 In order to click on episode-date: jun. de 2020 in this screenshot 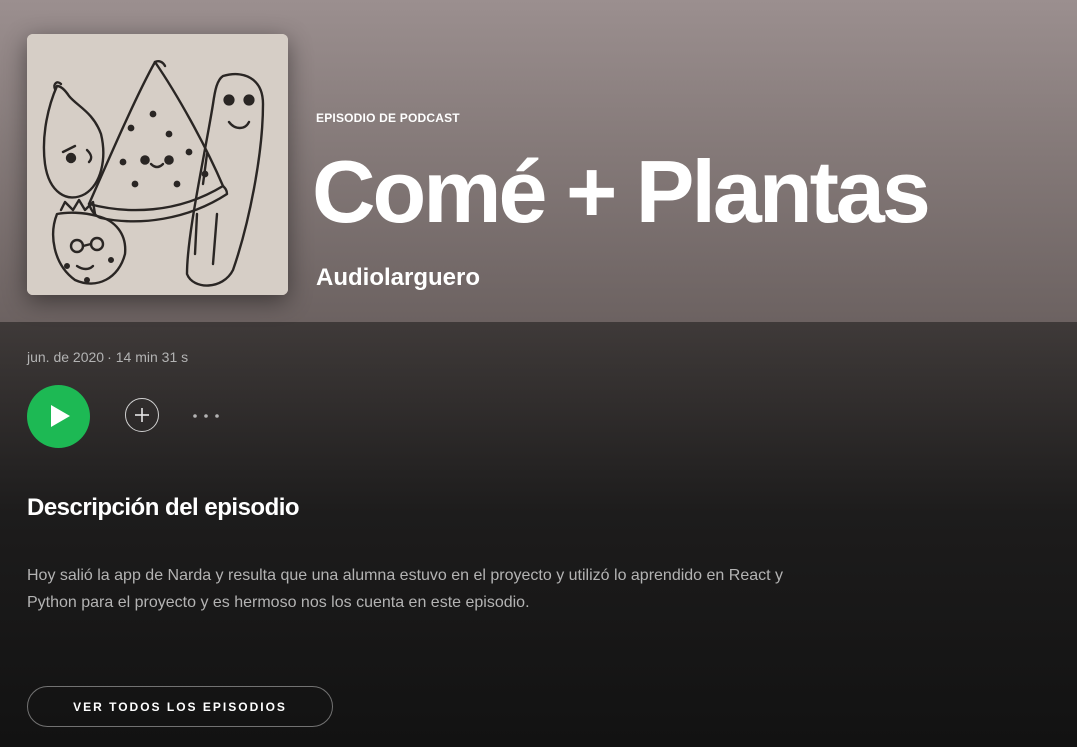, I will do `click(66, 357)`.